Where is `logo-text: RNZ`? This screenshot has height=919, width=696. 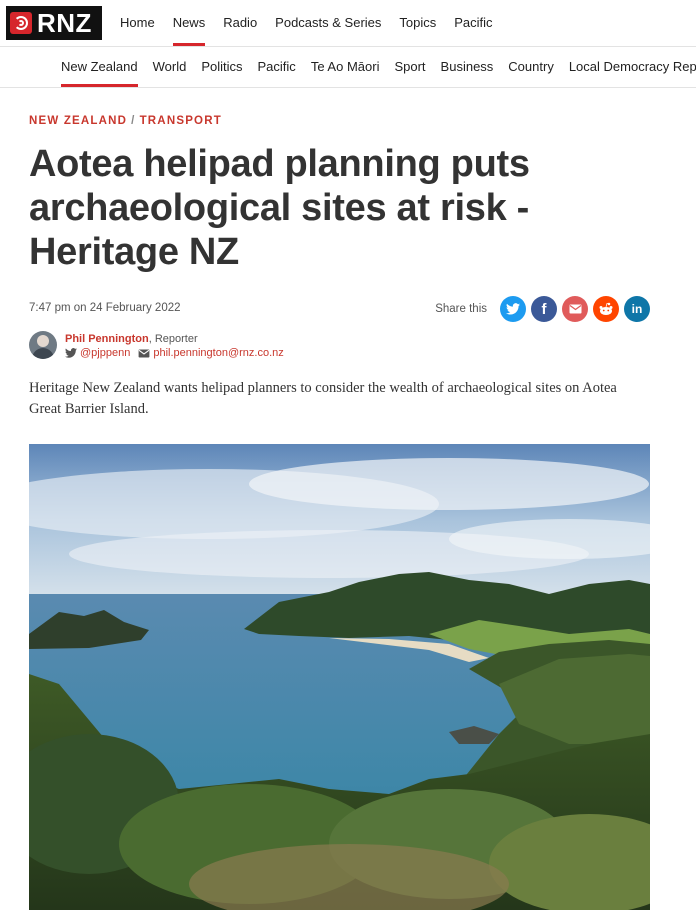
logo-text: RNZ is located at coordinates (64, 22).